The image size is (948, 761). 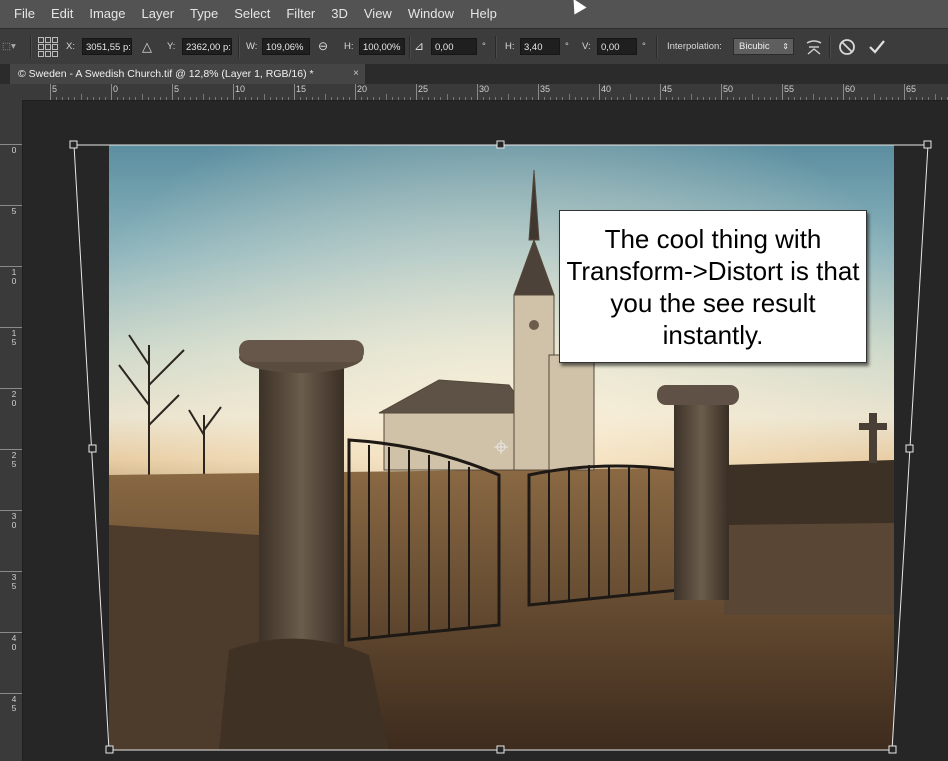 What do you see at coordinates (540, 46) in the screenshot?
I see `h-skew-field: 3,40` at bounding box center [540, 46].